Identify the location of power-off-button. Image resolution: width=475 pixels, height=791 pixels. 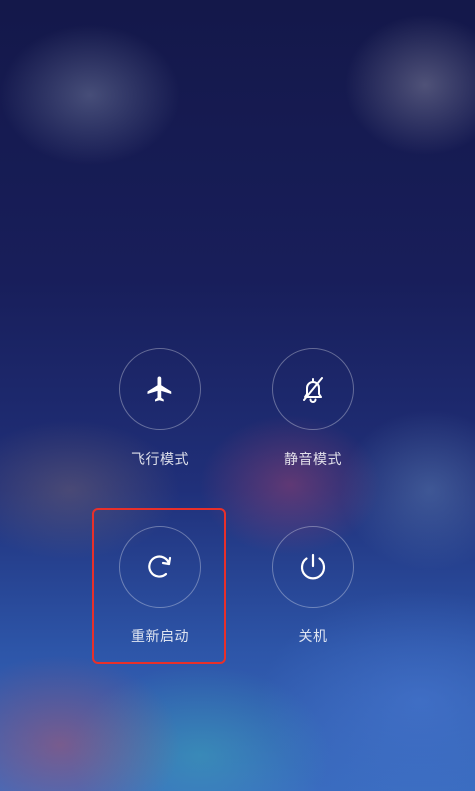
(313, 567).